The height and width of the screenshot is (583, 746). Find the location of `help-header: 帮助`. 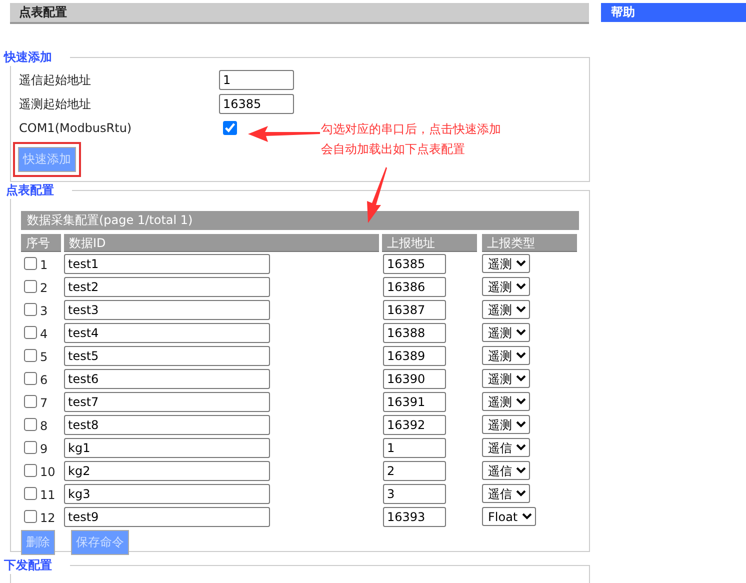

help-header: 帮助 is located at coordinates (673, 12).